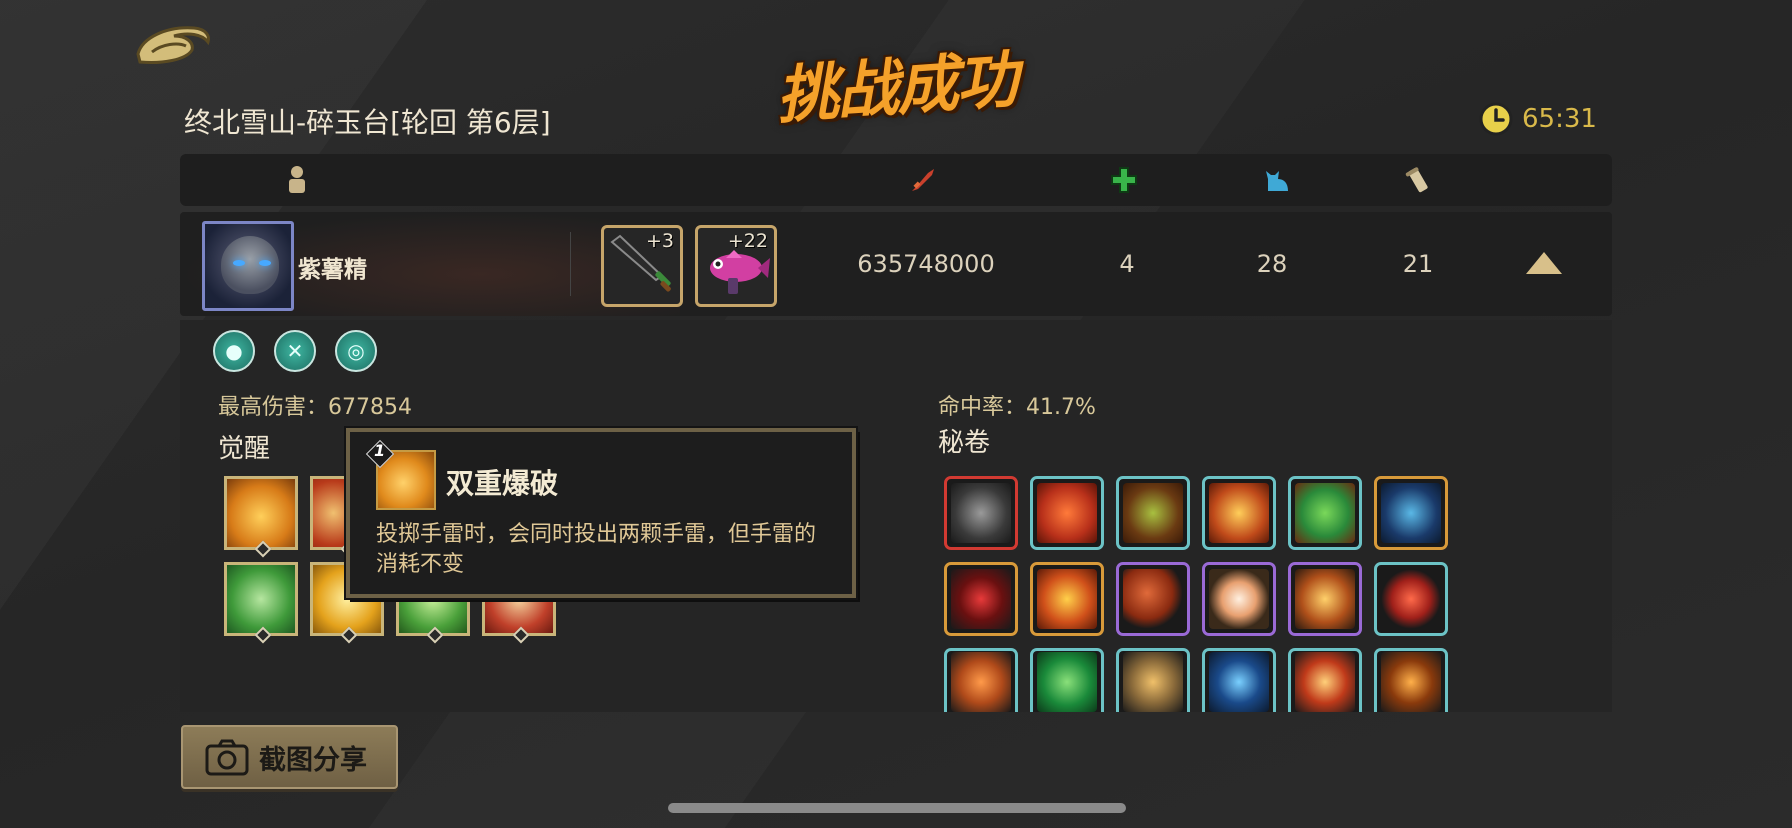 Image resolution: width=1792 pixels, height=828 pixels. I want to click on timer-value: 65:31, so click(1559, 119).